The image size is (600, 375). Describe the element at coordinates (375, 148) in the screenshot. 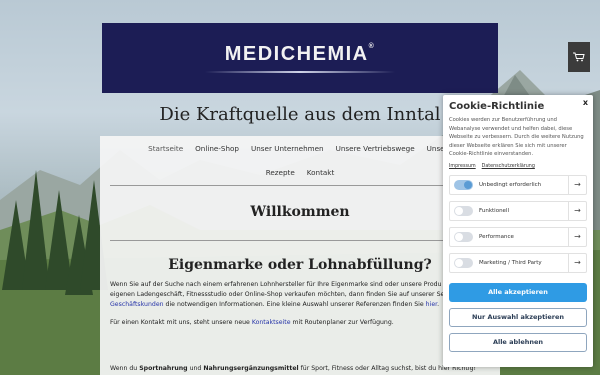

I see `nav-item-vertriebswege: Unsere Vertriebswege` at that location.